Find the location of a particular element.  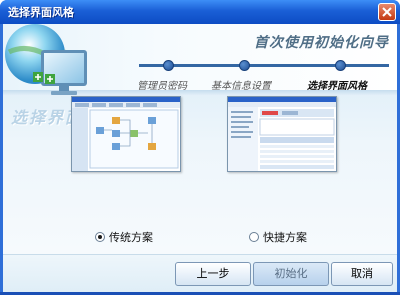

step-label-password: 管理员密码 is located at coordinates (162, 86).